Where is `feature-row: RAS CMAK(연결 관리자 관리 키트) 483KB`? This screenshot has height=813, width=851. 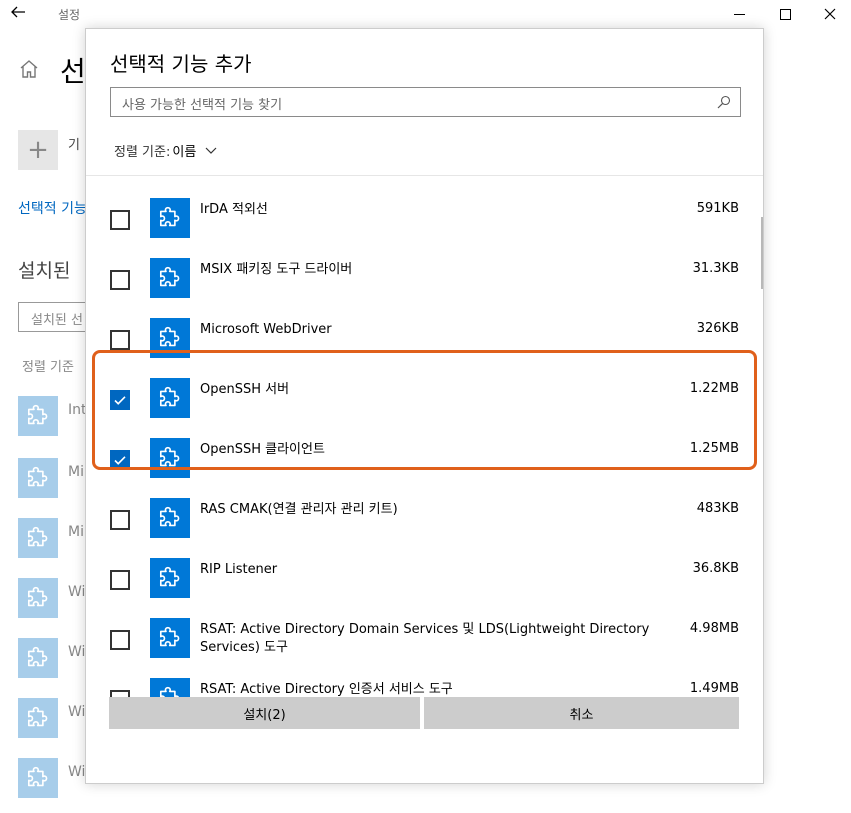 feature-row: RAS CMAK(연결 관리자 관리 키트) 483KB is located at coordinates (424, 520).